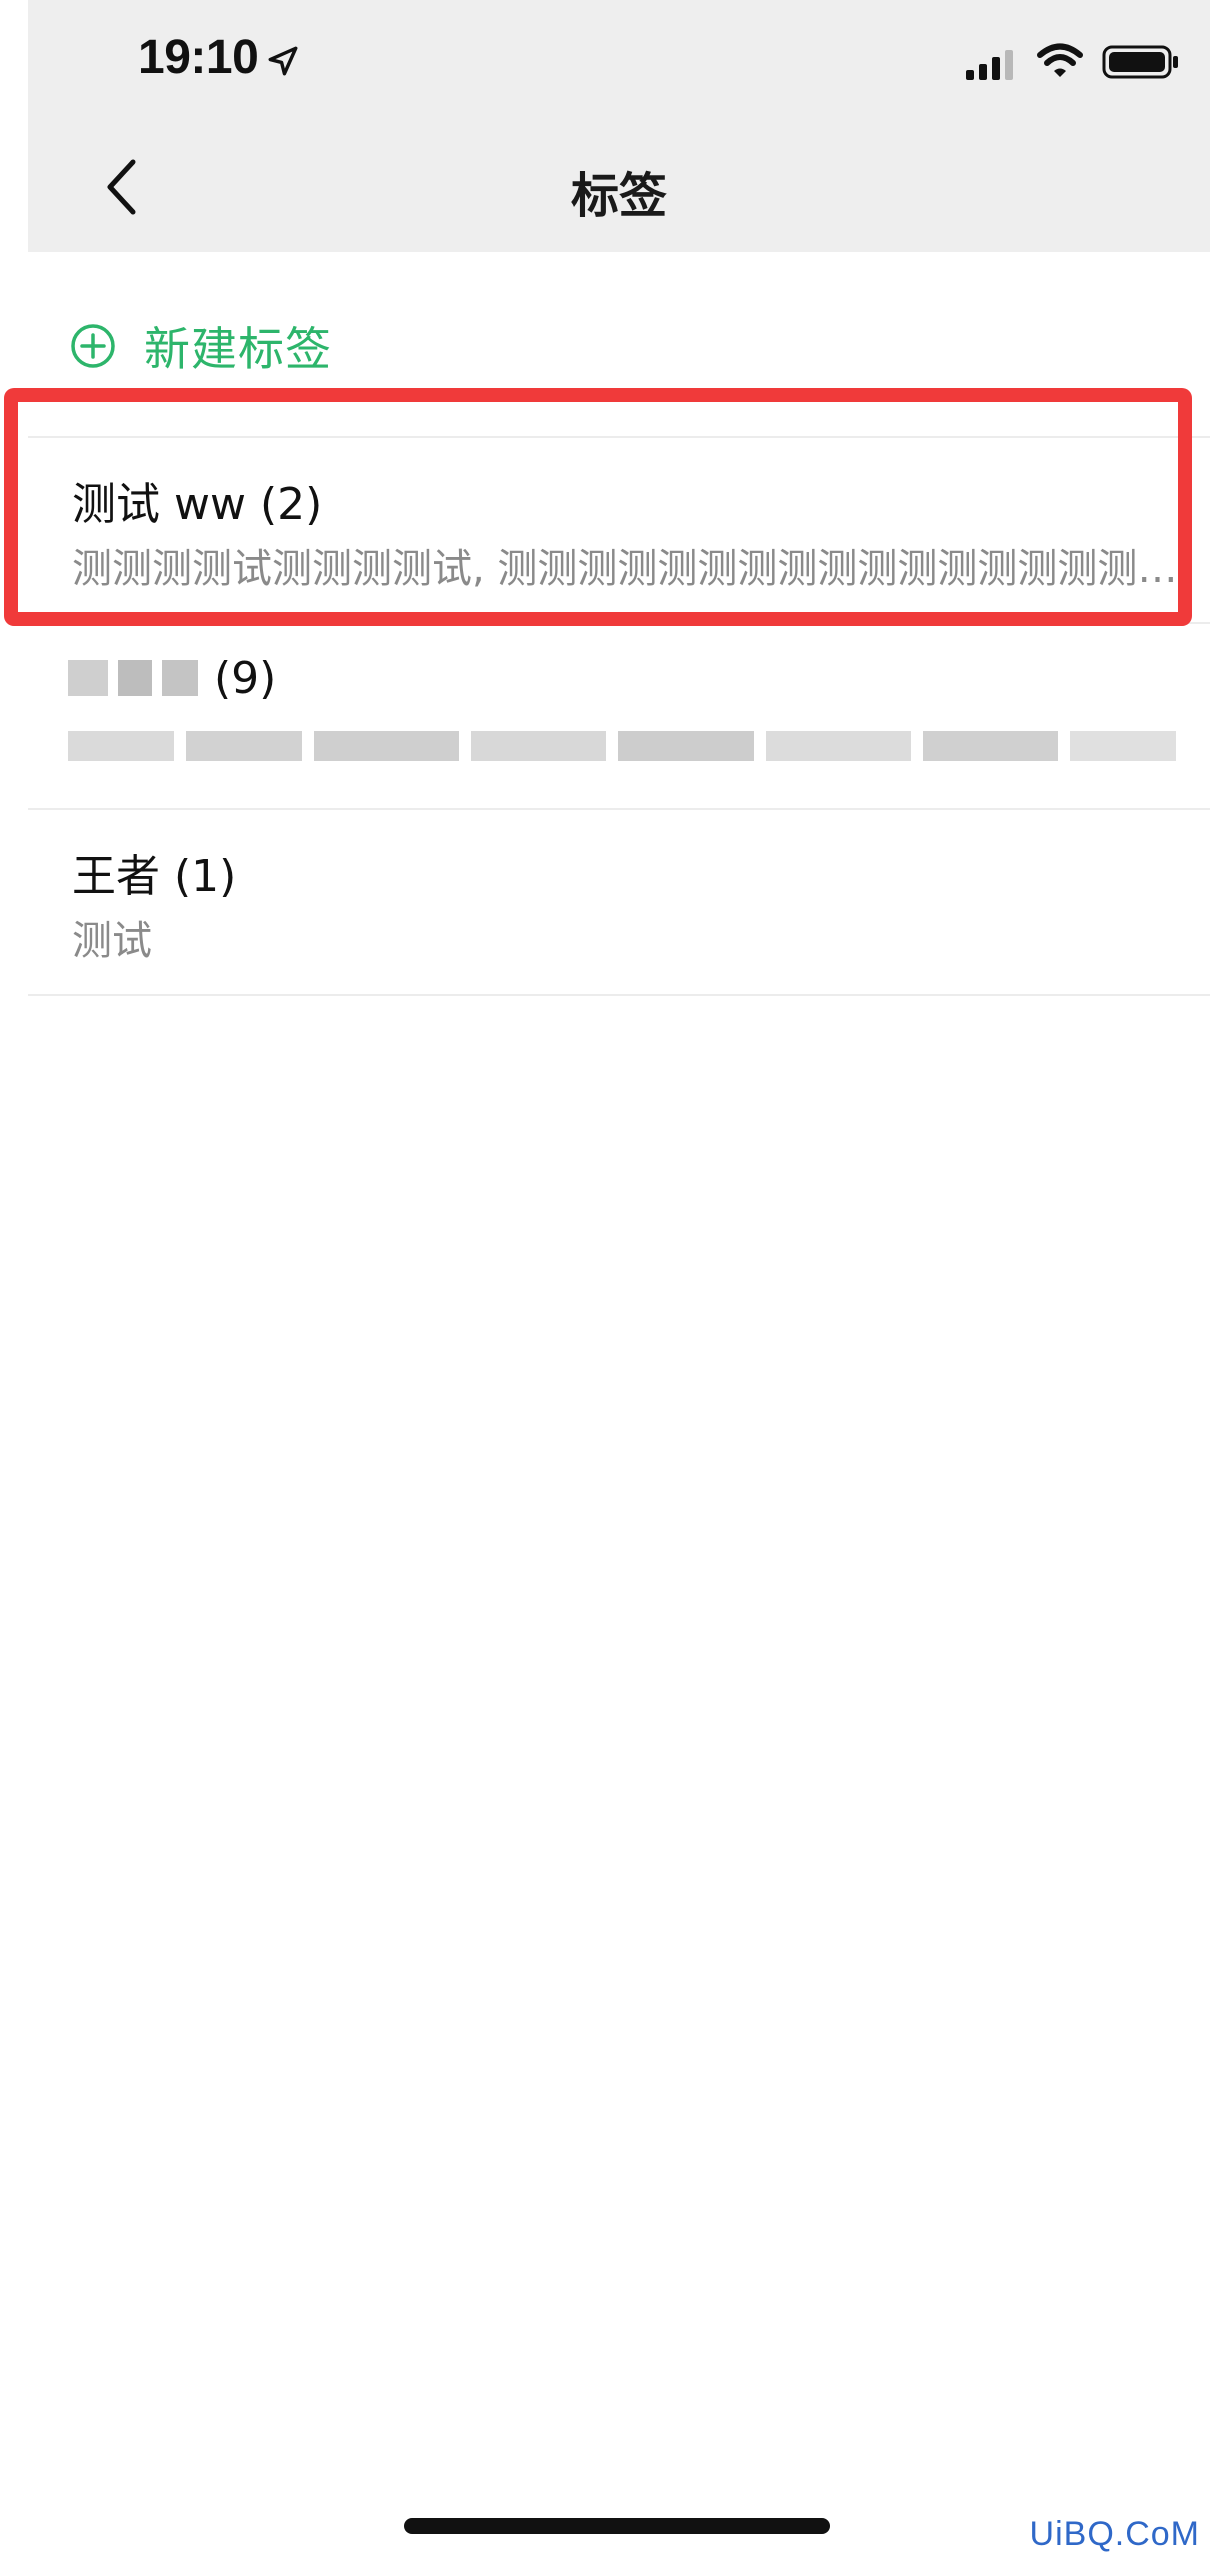 The width and height of the screenshot is (1210, 2560). I want to click on wifi-icon, so click(1060, 60).